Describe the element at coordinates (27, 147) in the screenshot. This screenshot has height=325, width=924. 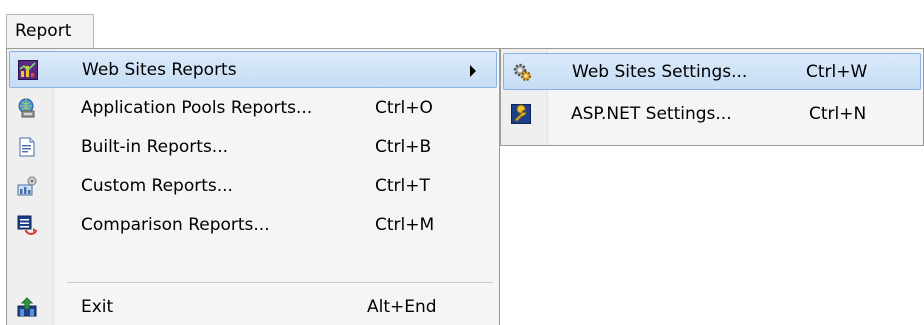
I see `document-icon` at that location.